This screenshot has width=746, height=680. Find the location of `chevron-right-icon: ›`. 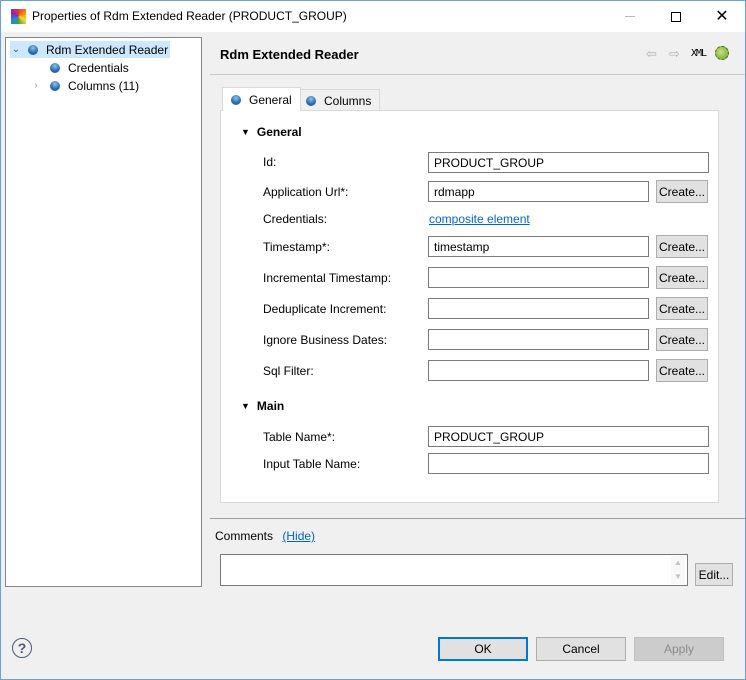

chevron-right-icon: › is located at coordinates (36, 85).